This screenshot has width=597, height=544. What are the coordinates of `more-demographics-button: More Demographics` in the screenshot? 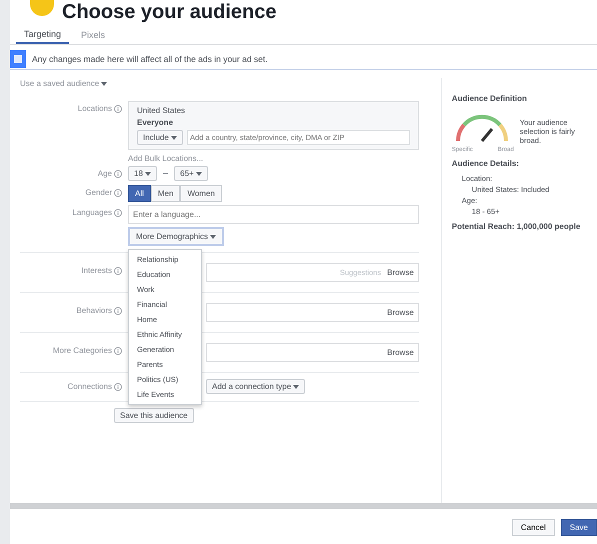 It's located at (176, 236).